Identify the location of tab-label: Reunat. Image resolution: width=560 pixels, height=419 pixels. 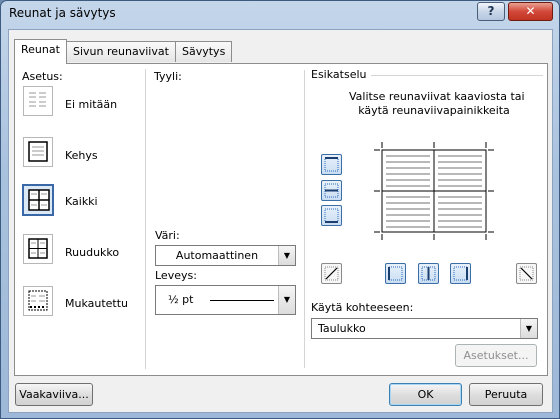
(40, 49).